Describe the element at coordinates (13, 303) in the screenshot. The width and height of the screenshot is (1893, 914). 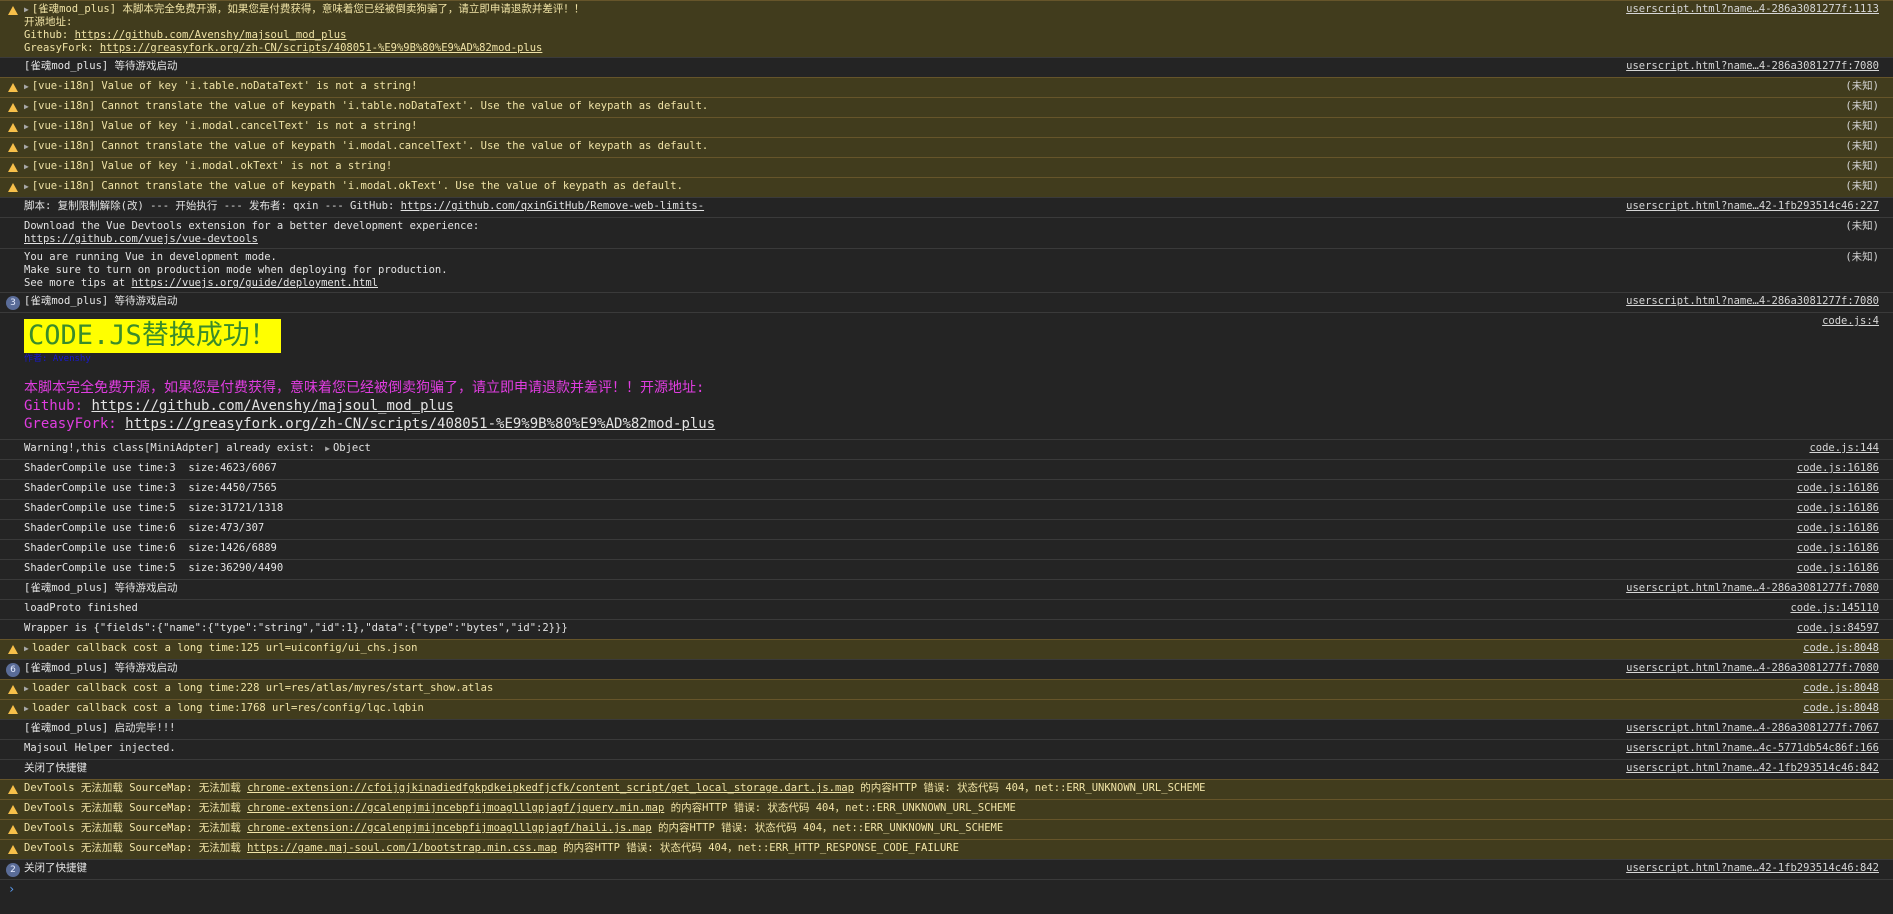
I see `repeat-count-badge: 3` at that location.